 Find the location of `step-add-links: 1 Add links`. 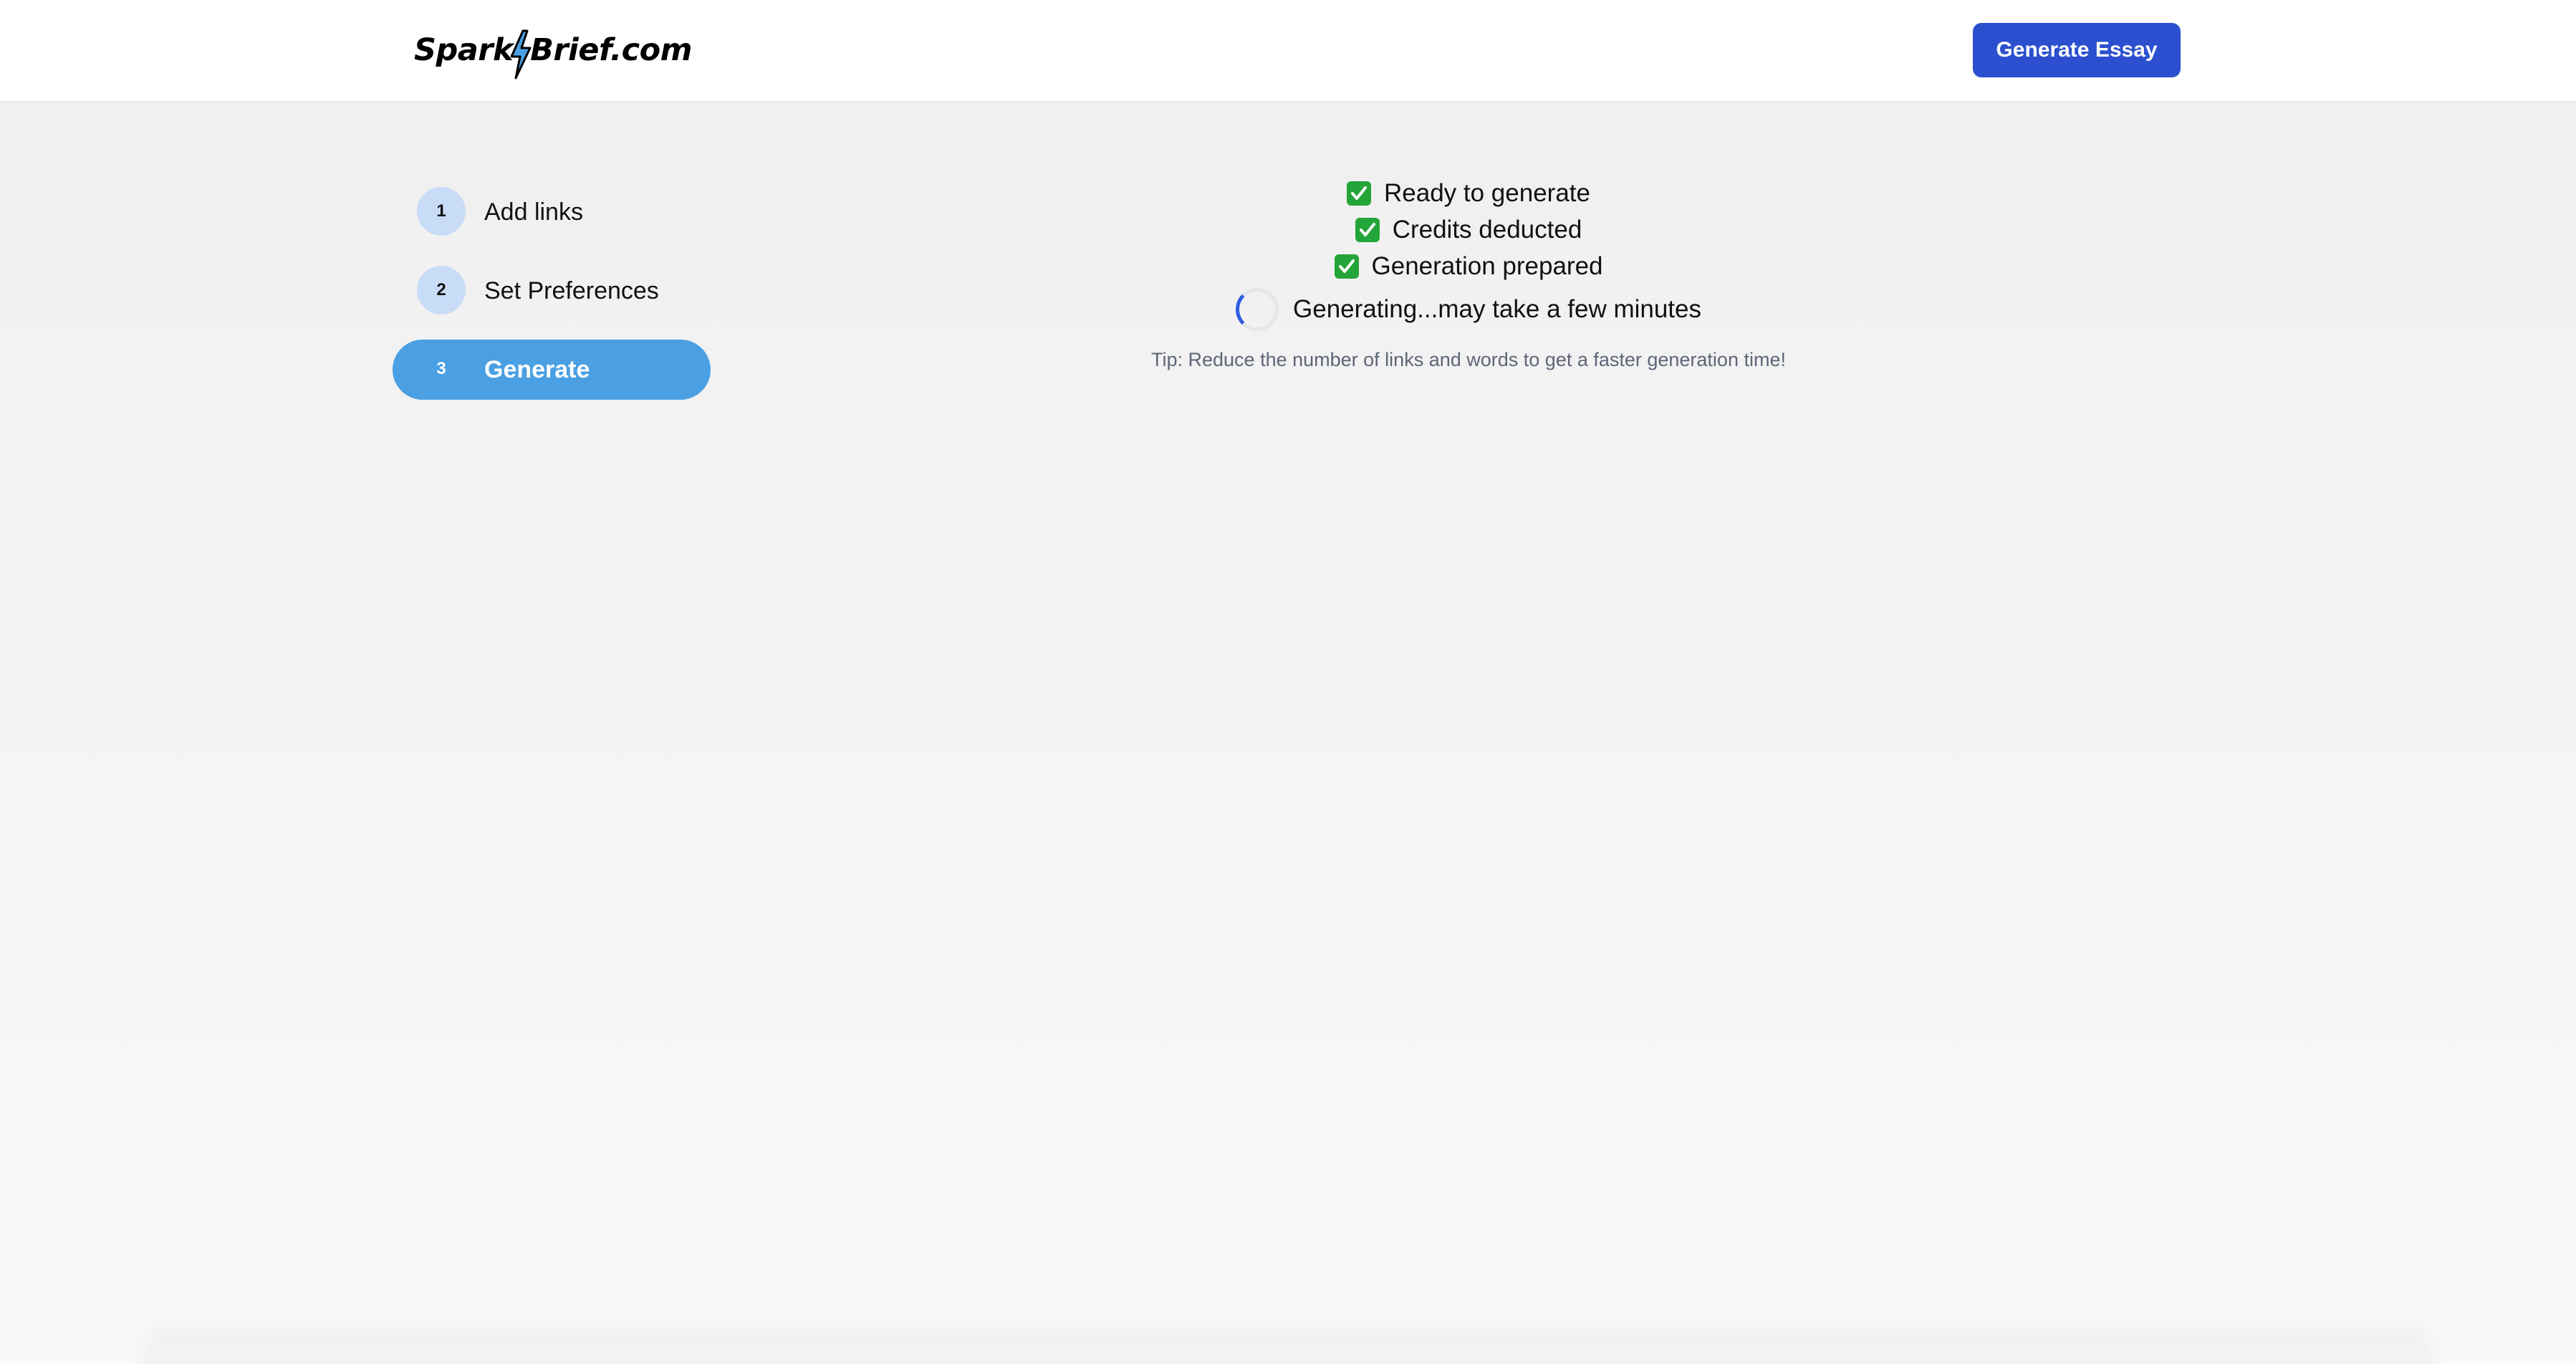

step-add-links: 1 Add links is located at coordinates (552, 212).